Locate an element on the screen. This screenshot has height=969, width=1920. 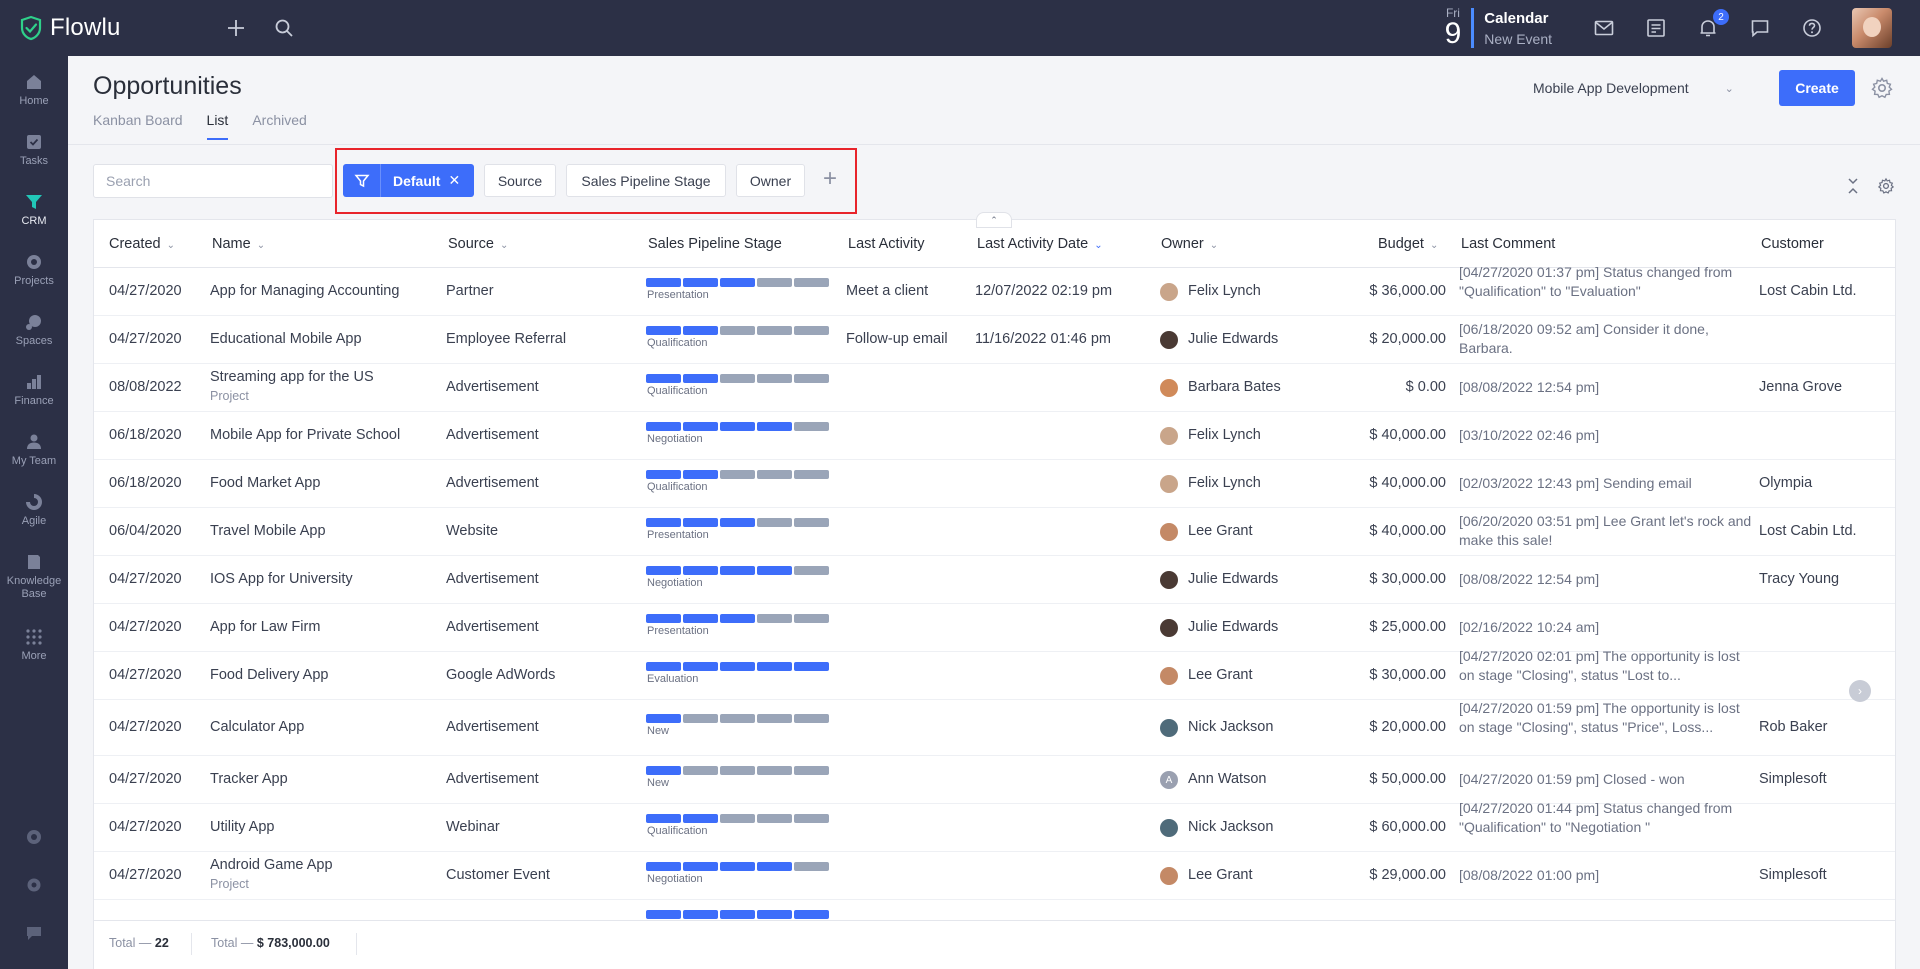
notes-icon is located at coordinates (1656, 28).